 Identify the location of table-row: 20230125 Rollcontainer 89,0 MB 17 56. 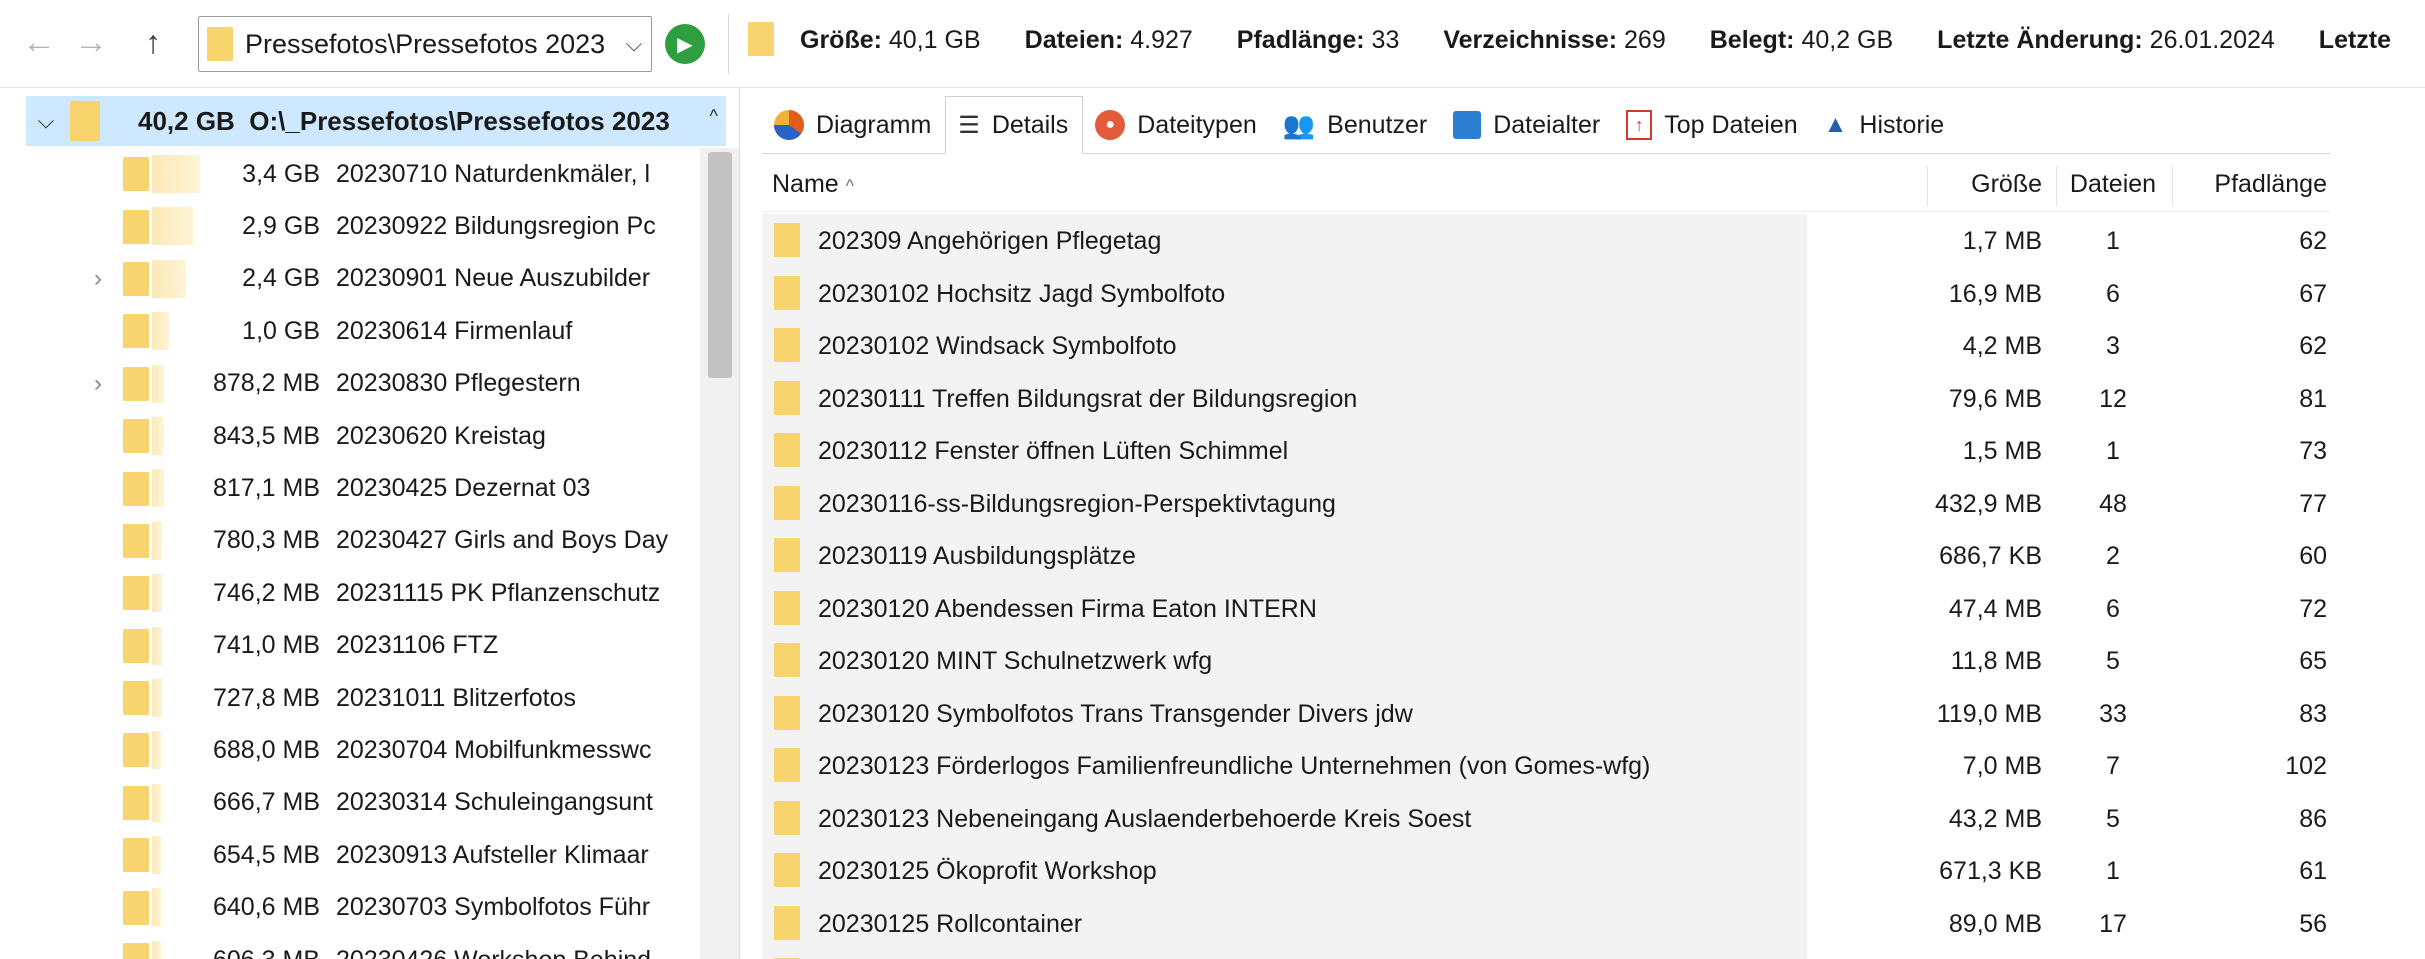
(1593, 922).